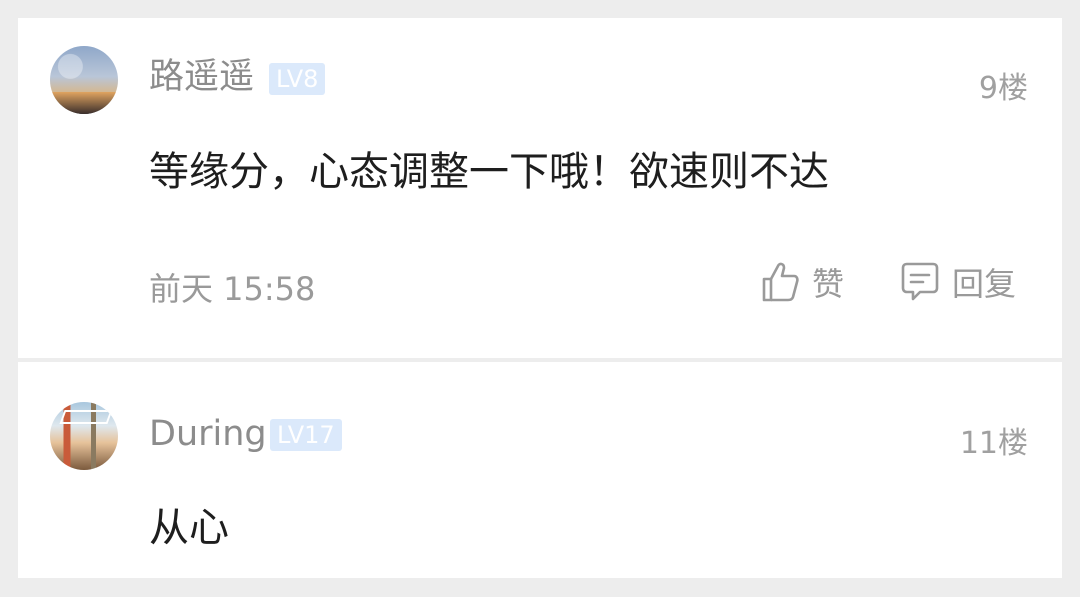 The image size is (1080, 597). What do you see at coordinates (201, 77) in the screenshot?
I see `username: 路遥遥` at bounding box center [201, 77].